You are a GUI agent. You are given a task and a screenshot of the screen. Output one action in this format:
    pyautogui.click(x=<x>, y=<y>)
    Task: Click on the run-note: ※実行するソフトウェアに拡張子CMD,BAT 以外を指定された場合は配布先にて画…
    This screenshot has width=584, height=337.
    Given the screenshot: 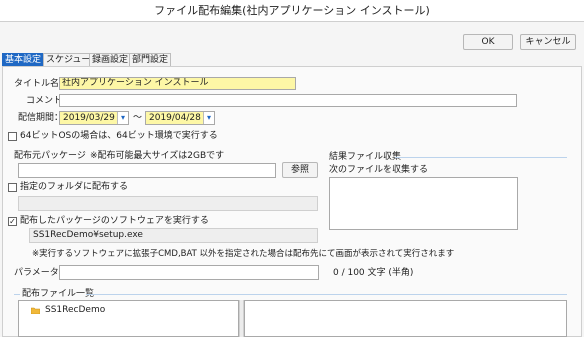 What is the action you would take?
    pyautogui.click(x=243, y=254)
    